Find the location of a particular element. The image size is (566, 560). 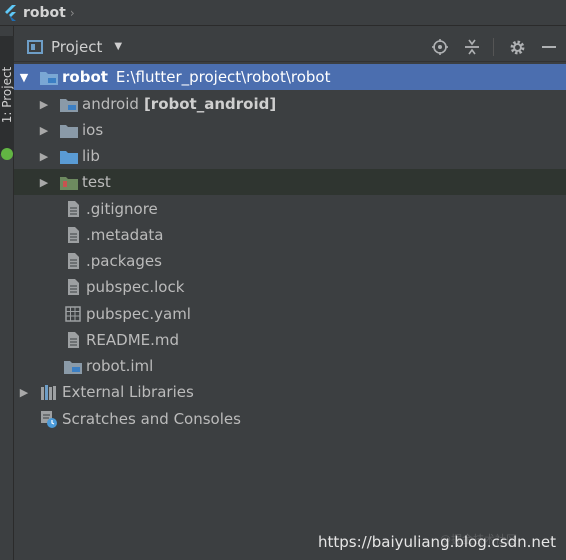

project-view-selector: Project is located at coordinates (76, 47).